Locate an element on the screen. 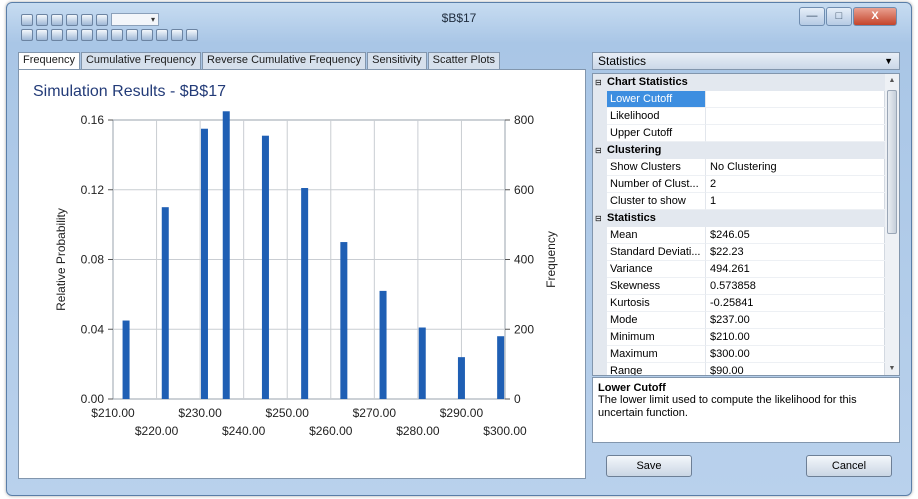 This screenshot has width=918, height=499. grid-row: Kurtosis -0.25841 is located at coordinates (739, 303).